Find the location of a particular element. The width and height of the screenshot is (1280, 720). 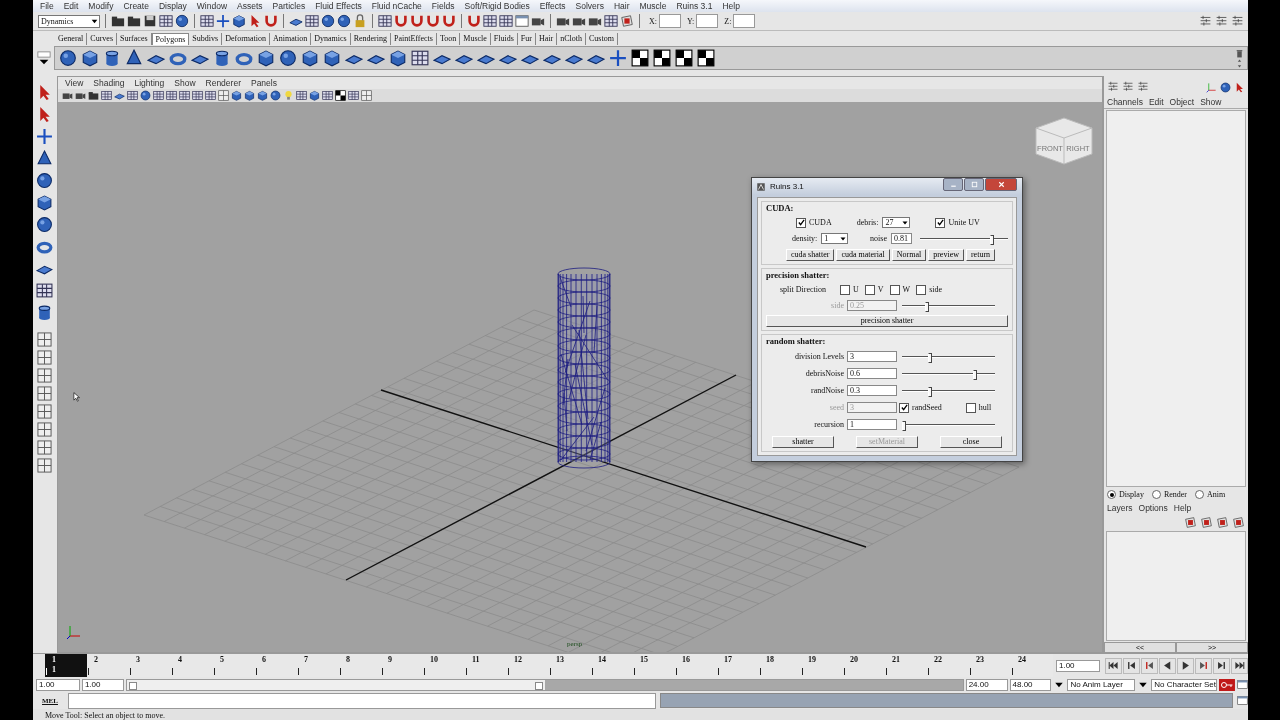

button: return is located at coordinates (980, 254).